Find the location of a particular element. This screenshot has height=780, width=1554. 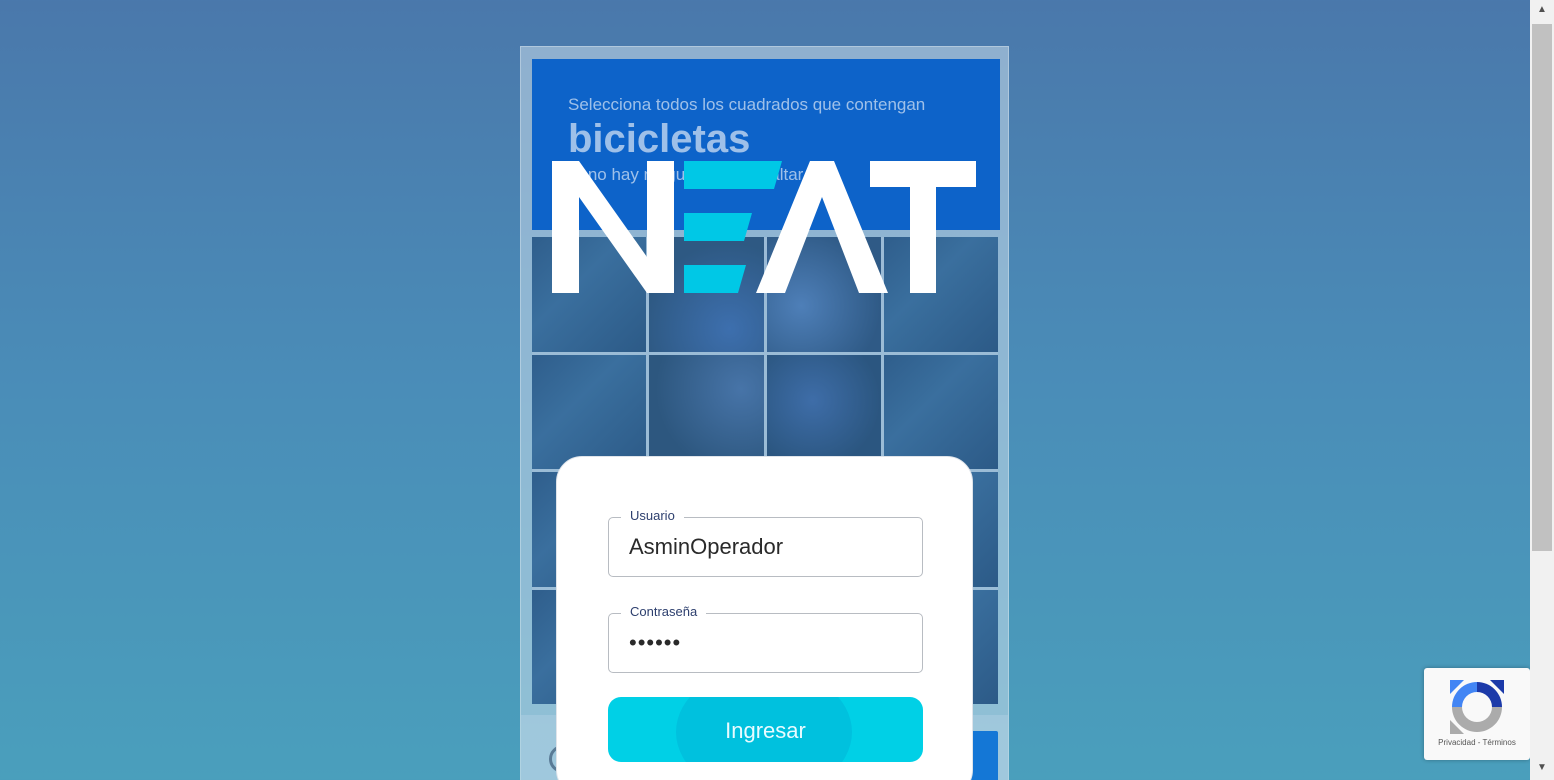

recaptcha-logo-icon is located at coordinates (1477, 707).